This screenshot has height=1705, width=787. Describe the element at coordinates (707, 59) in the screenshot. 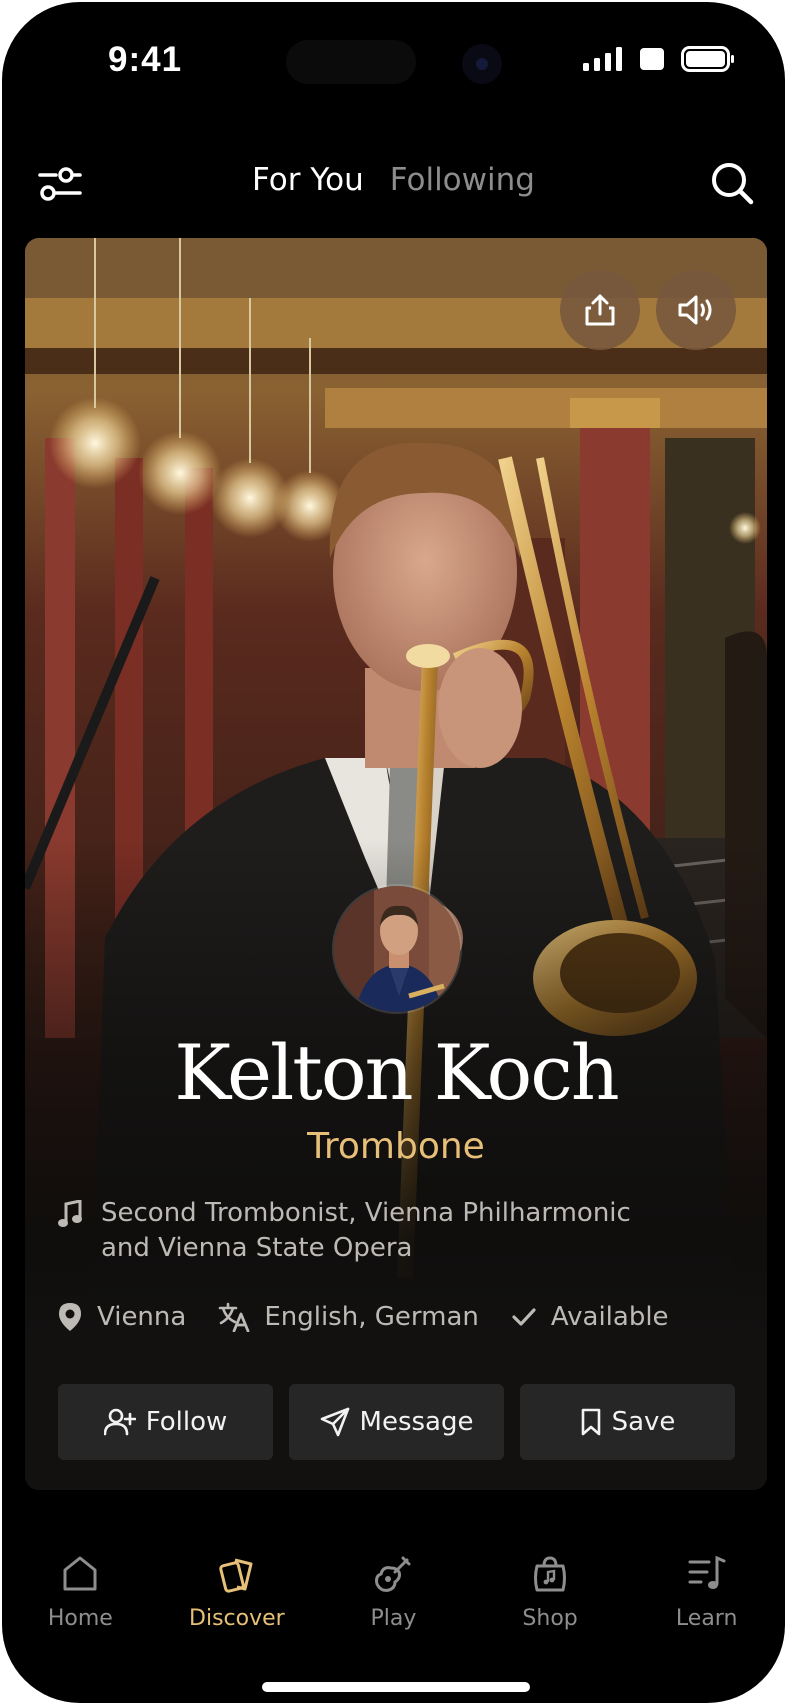

I see `battery-icon` at that location.